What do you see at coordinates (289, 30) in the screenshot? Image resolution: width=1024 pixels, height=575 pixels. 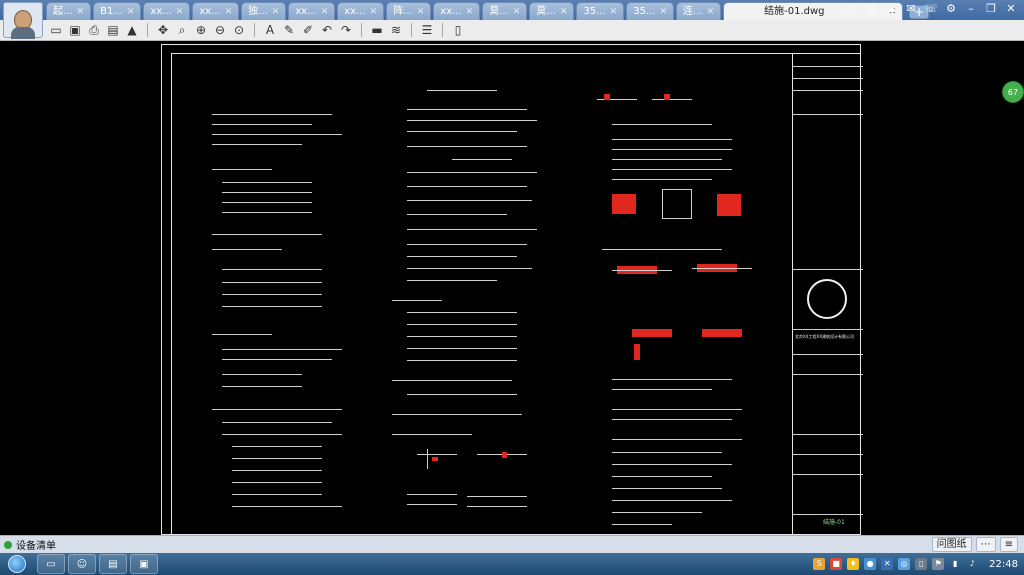 I see `pencil-icon: ✎` at bounding box center [289, 30].